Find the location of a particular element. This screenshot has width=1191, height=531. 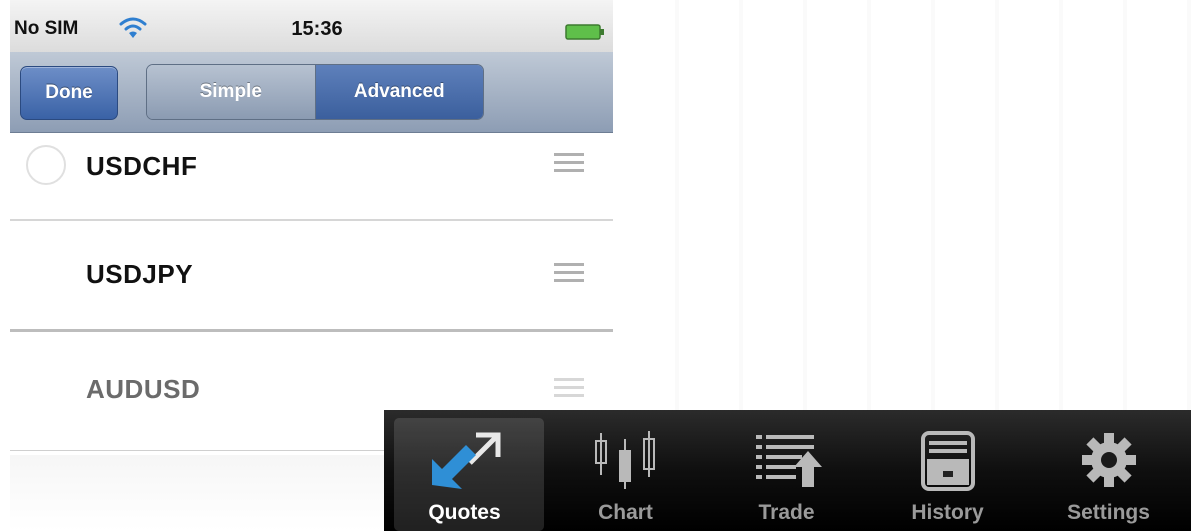

segment-simple: Simple is located at coordinates (231, 92).